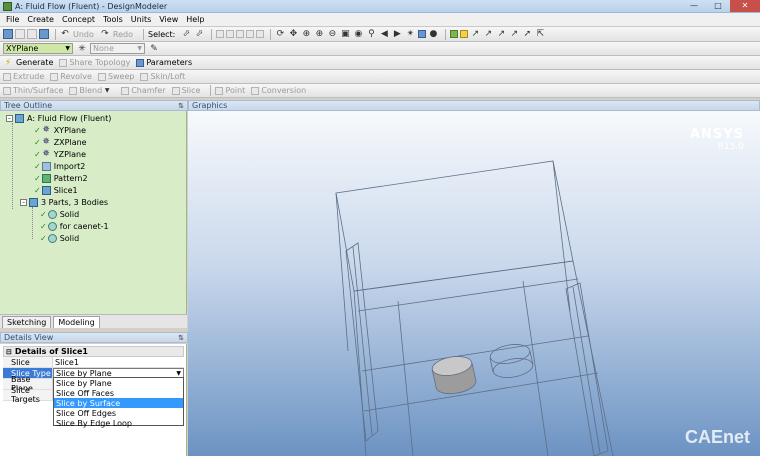 The width and height of the screenshot is (760, 456). Describe the element at coordinates (319, 34) in the screenshot. I see `zoom-in-icon: ⊕` at that location.